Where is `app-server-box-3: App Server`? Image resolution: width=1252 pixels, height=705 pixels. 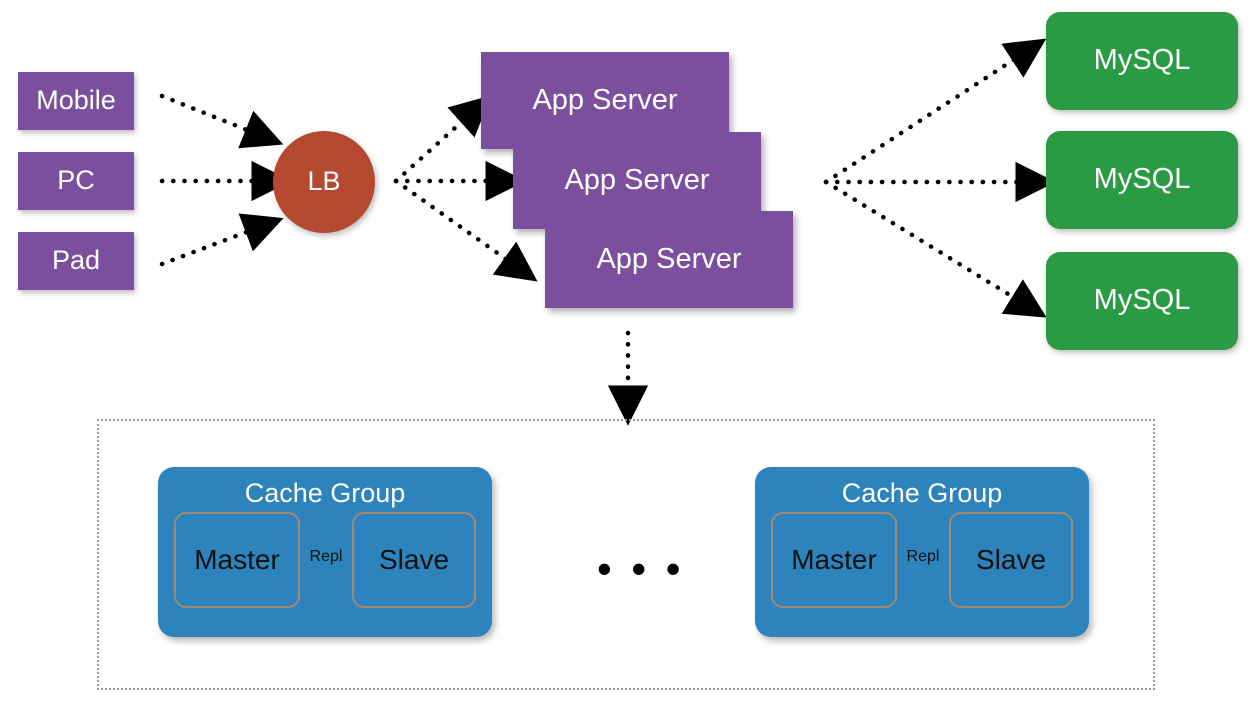 app-server-box-3: App Server is located at coordinates (669, 259).